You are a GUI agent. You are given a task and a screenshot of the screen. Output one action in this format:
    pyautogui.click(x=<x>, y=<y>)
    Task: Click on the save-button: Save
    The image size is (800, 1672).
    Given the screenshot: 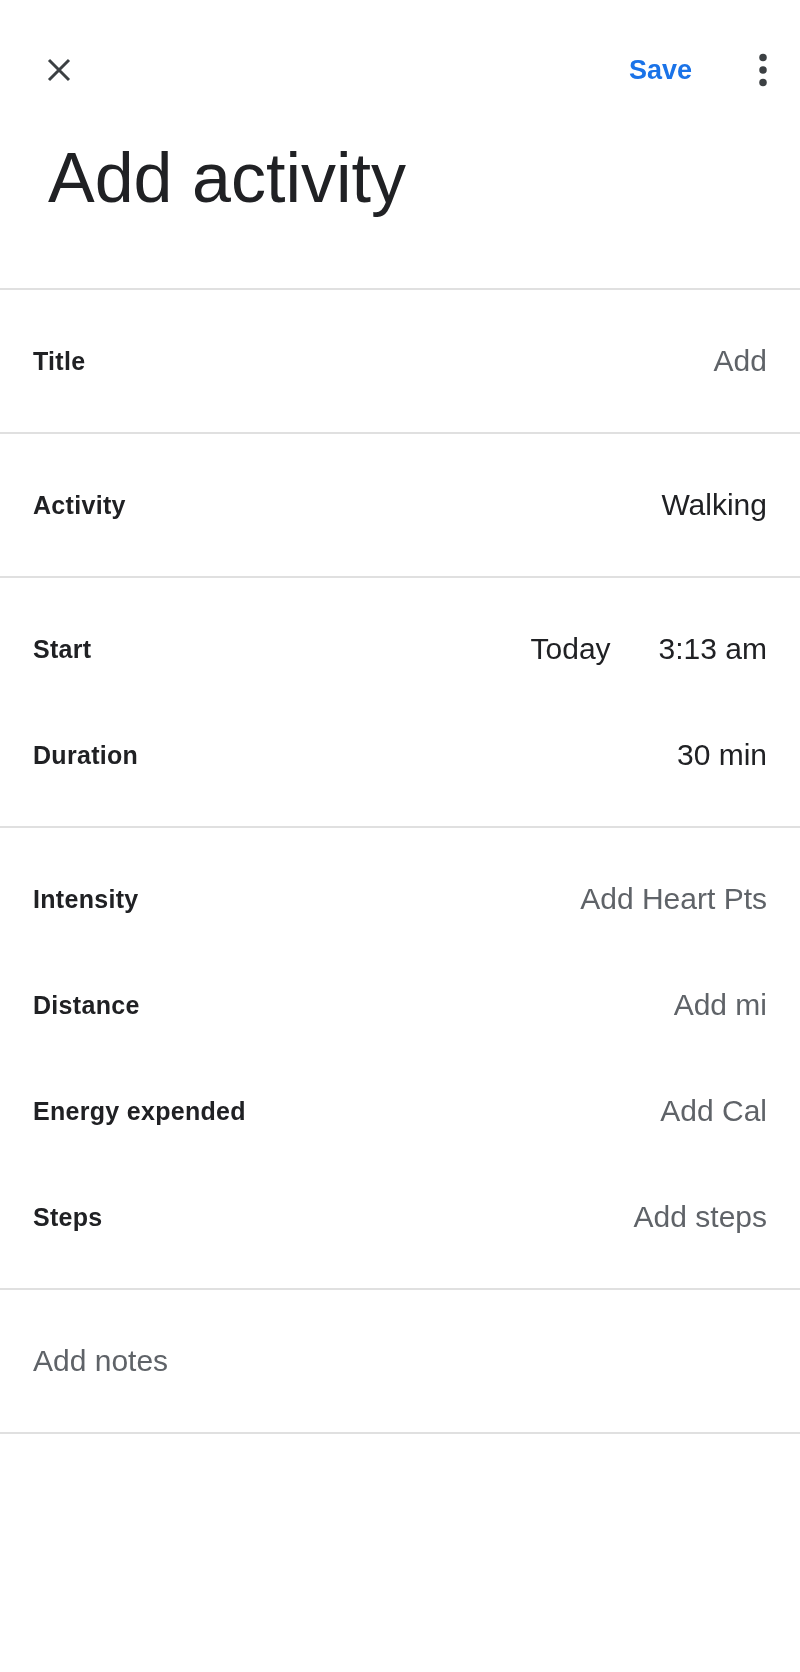 What is the action you would take?
    pyautogui.click(x=660, y=70)
    